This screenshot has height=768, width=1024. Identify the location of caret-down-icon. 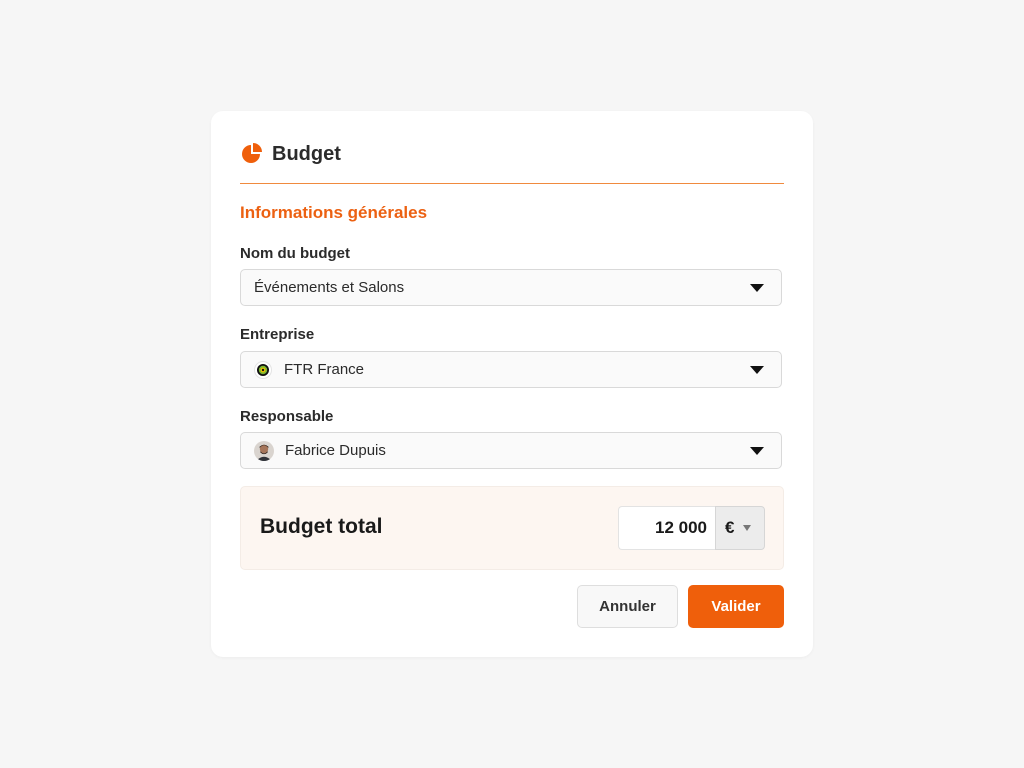
(747, 528).